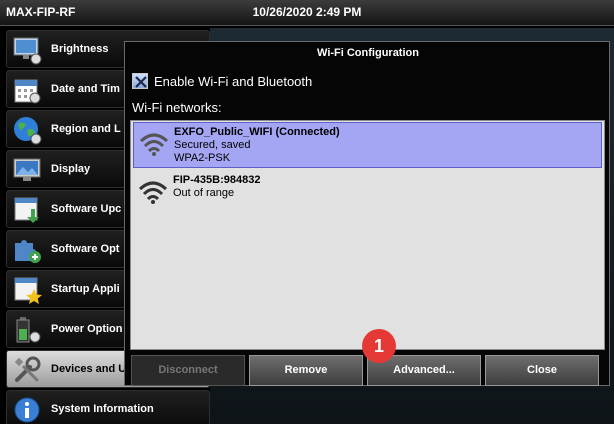 The height and width of the screenshot is (424, 614). What do you see at coordinates (27, 369) in the screenshot?
I see `tools-icon` at bounding box center [27, 369].